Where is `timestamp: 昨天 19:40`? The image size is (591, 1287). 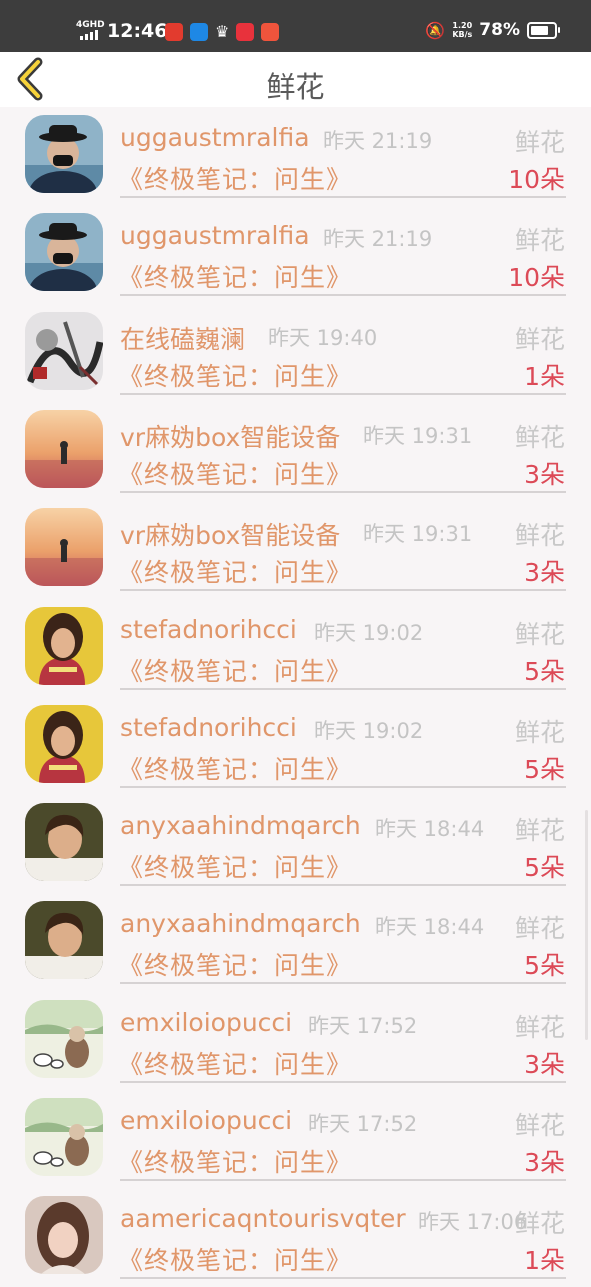
timestamp: 昨天 19:40 is located at coordinates (323, 337).